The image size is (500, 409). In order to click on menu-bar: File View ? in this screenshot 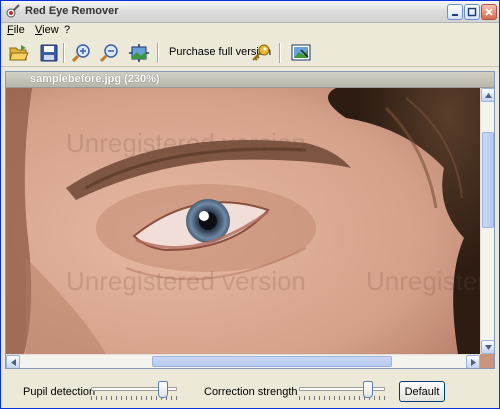, I will do `click(250, 31)`.